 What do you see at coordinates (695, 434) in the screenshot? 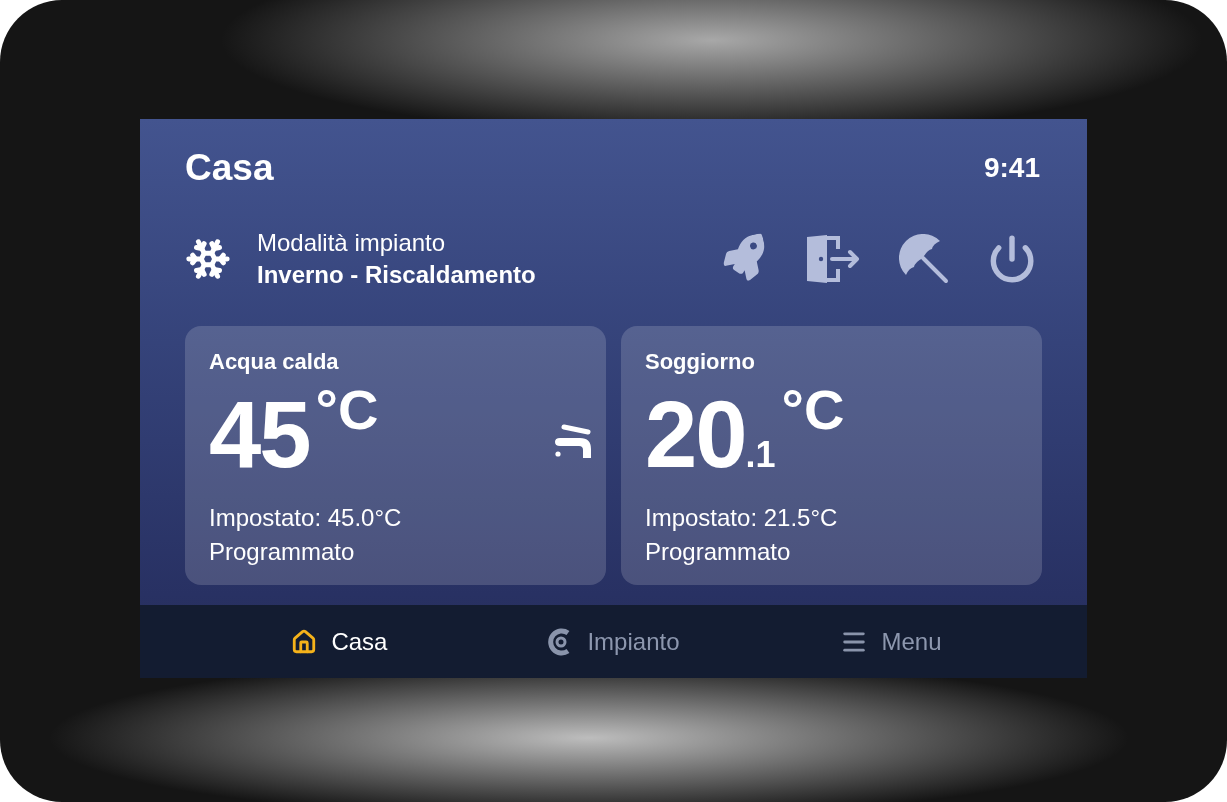
I see `temperature-value: 20` at bounding box center [695, 434].